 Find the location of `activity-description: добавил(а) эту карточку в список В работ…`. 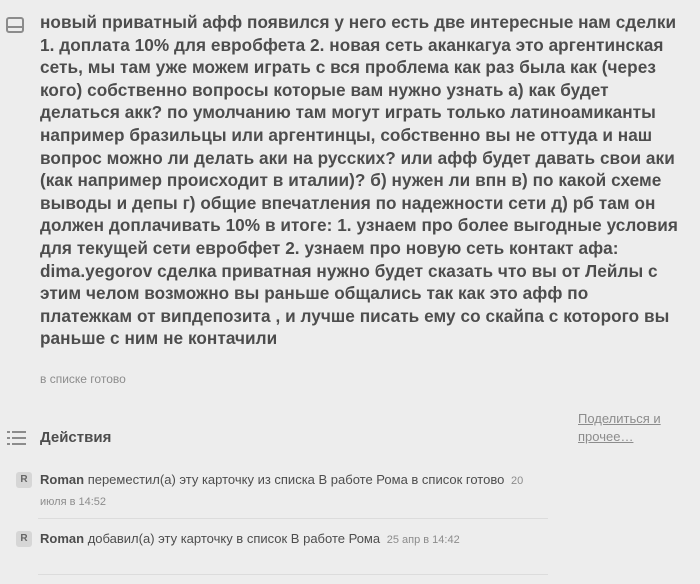

activity-description: добавил(а) эту карточку в список В работ… is located at coordinates (234, 538).